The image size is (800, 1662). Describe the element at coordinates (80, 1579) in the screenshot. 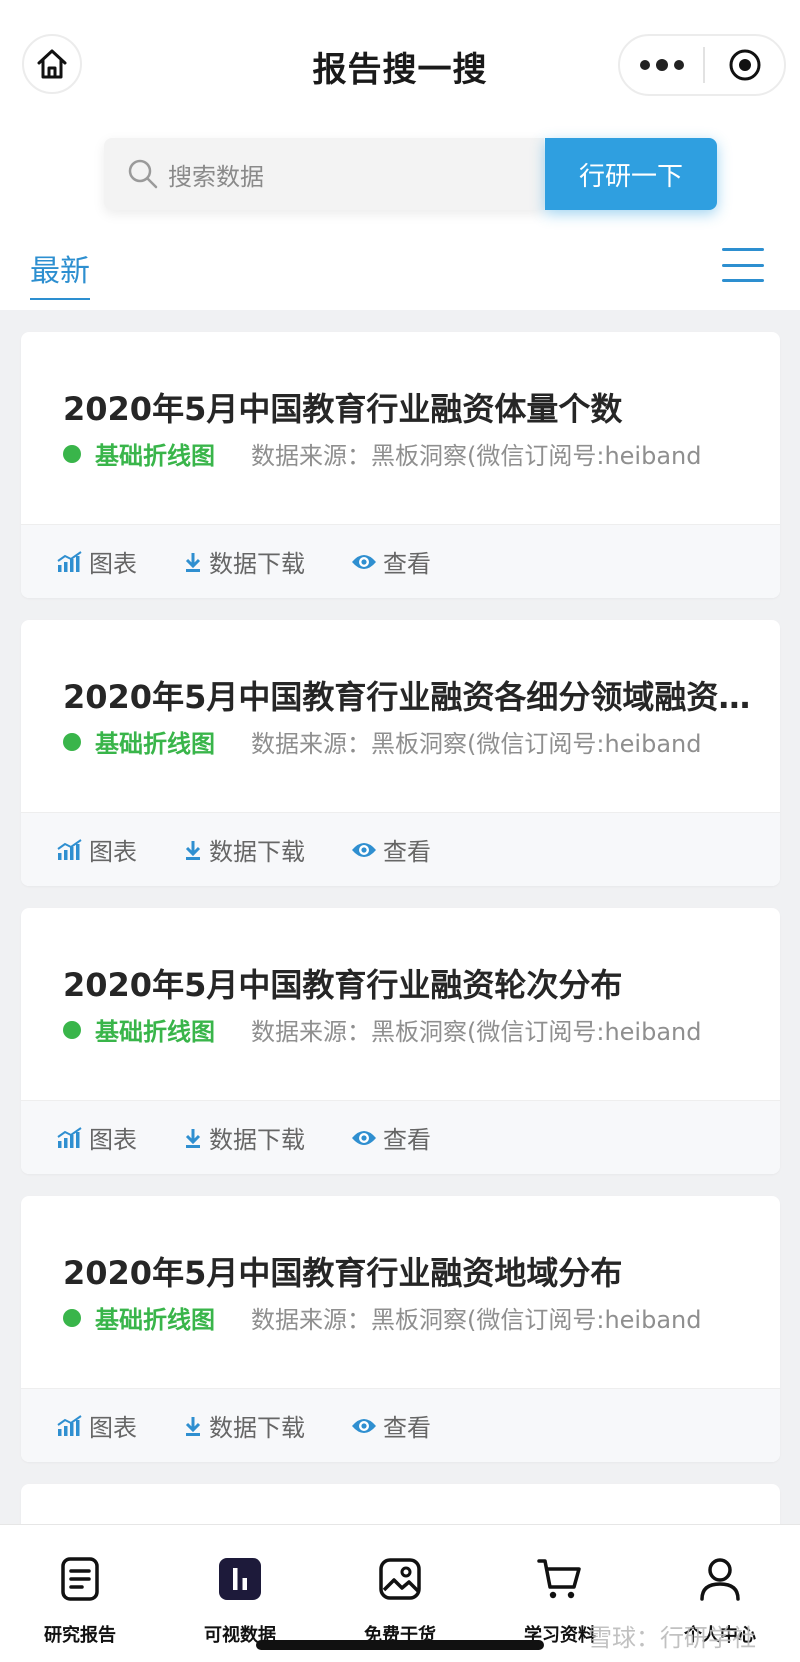

I see `document-icon` at that location.